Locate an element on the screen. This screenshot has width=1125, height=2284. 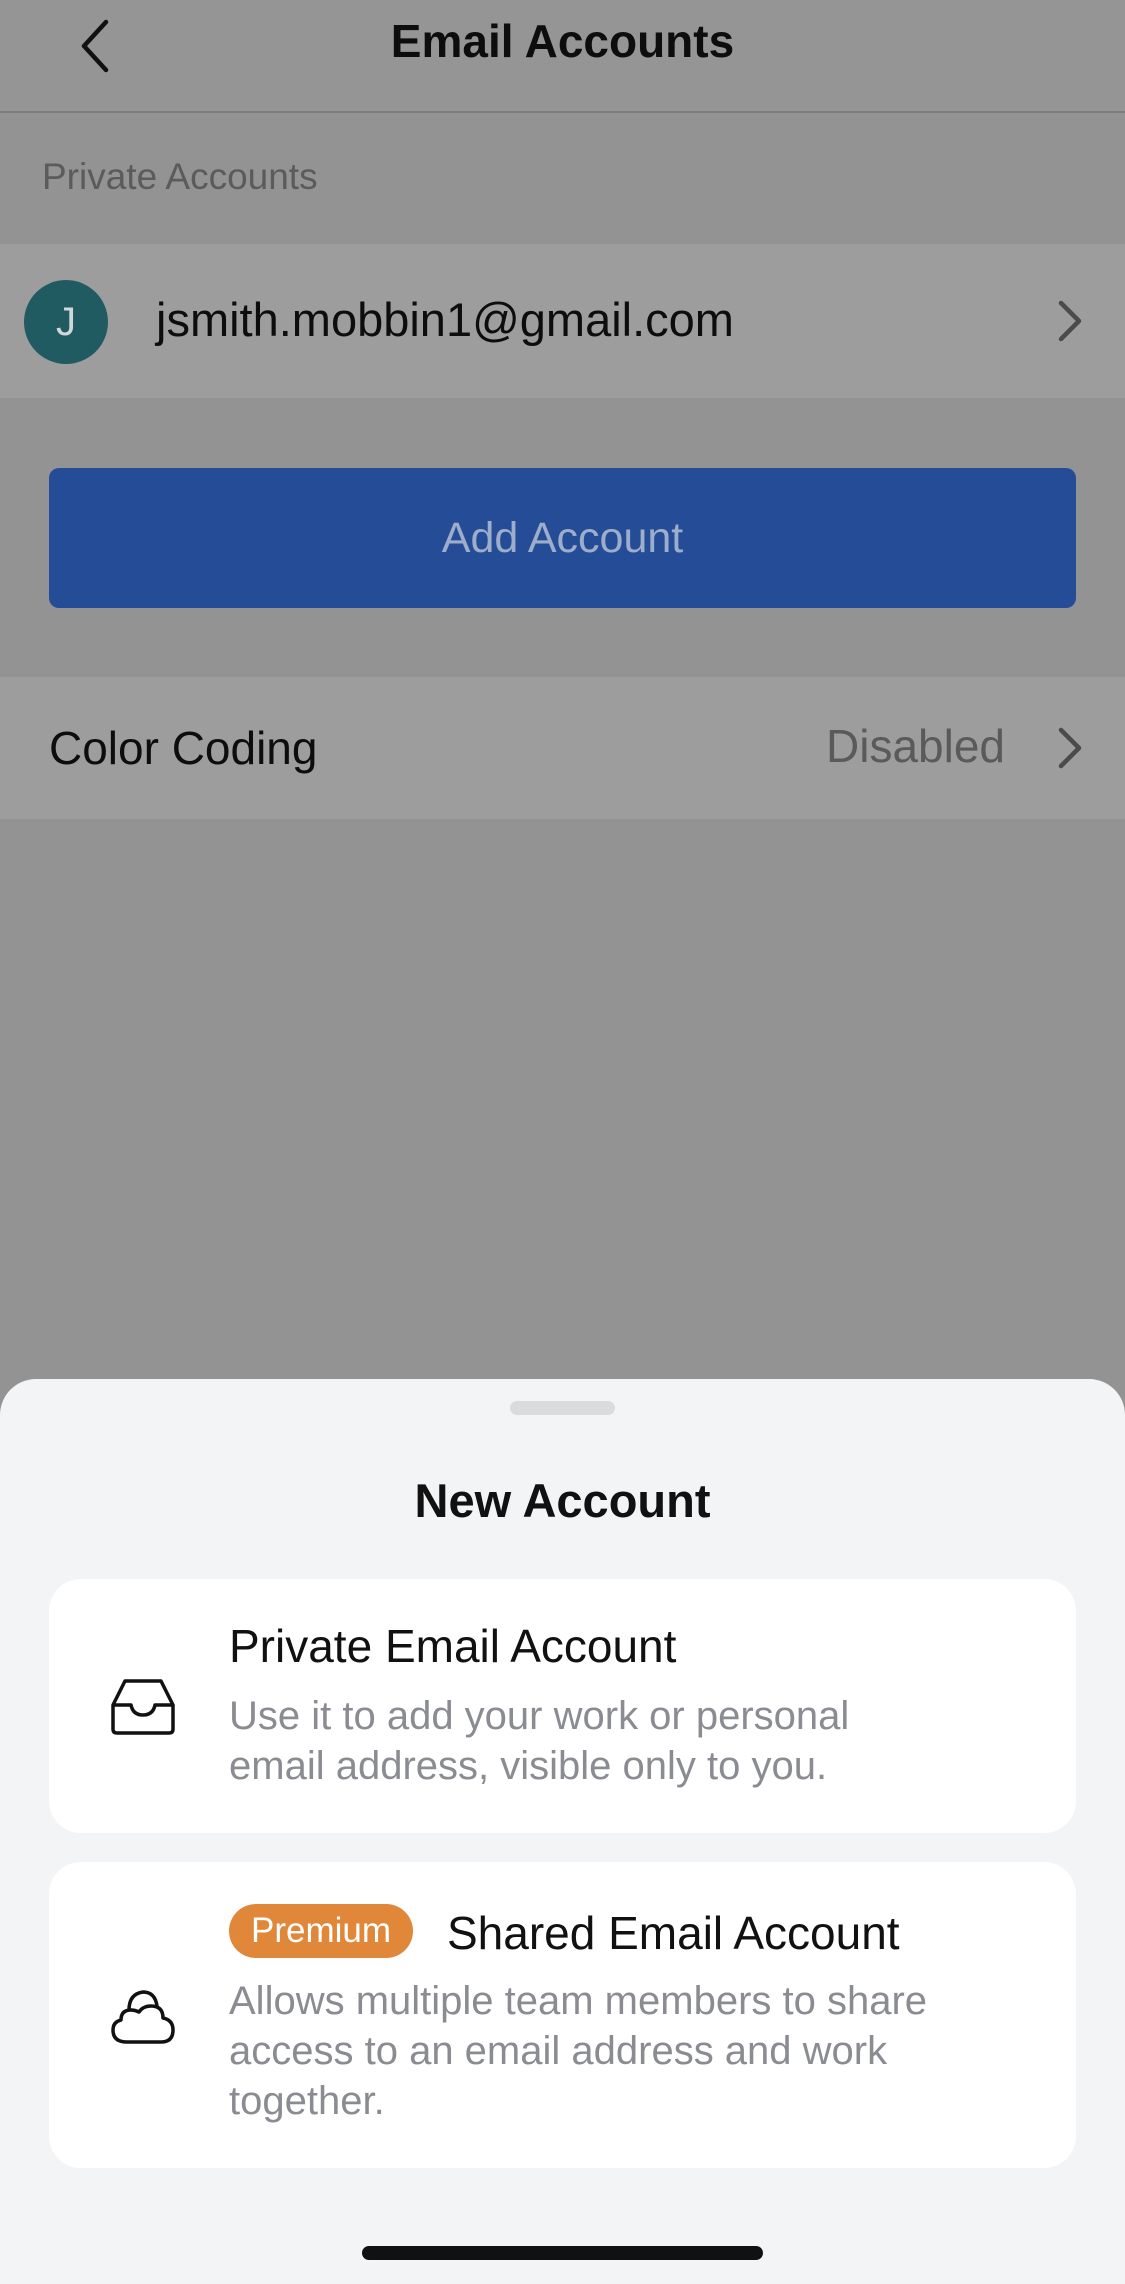
premium-badge: Premium is located at coordinates (321, 1931).